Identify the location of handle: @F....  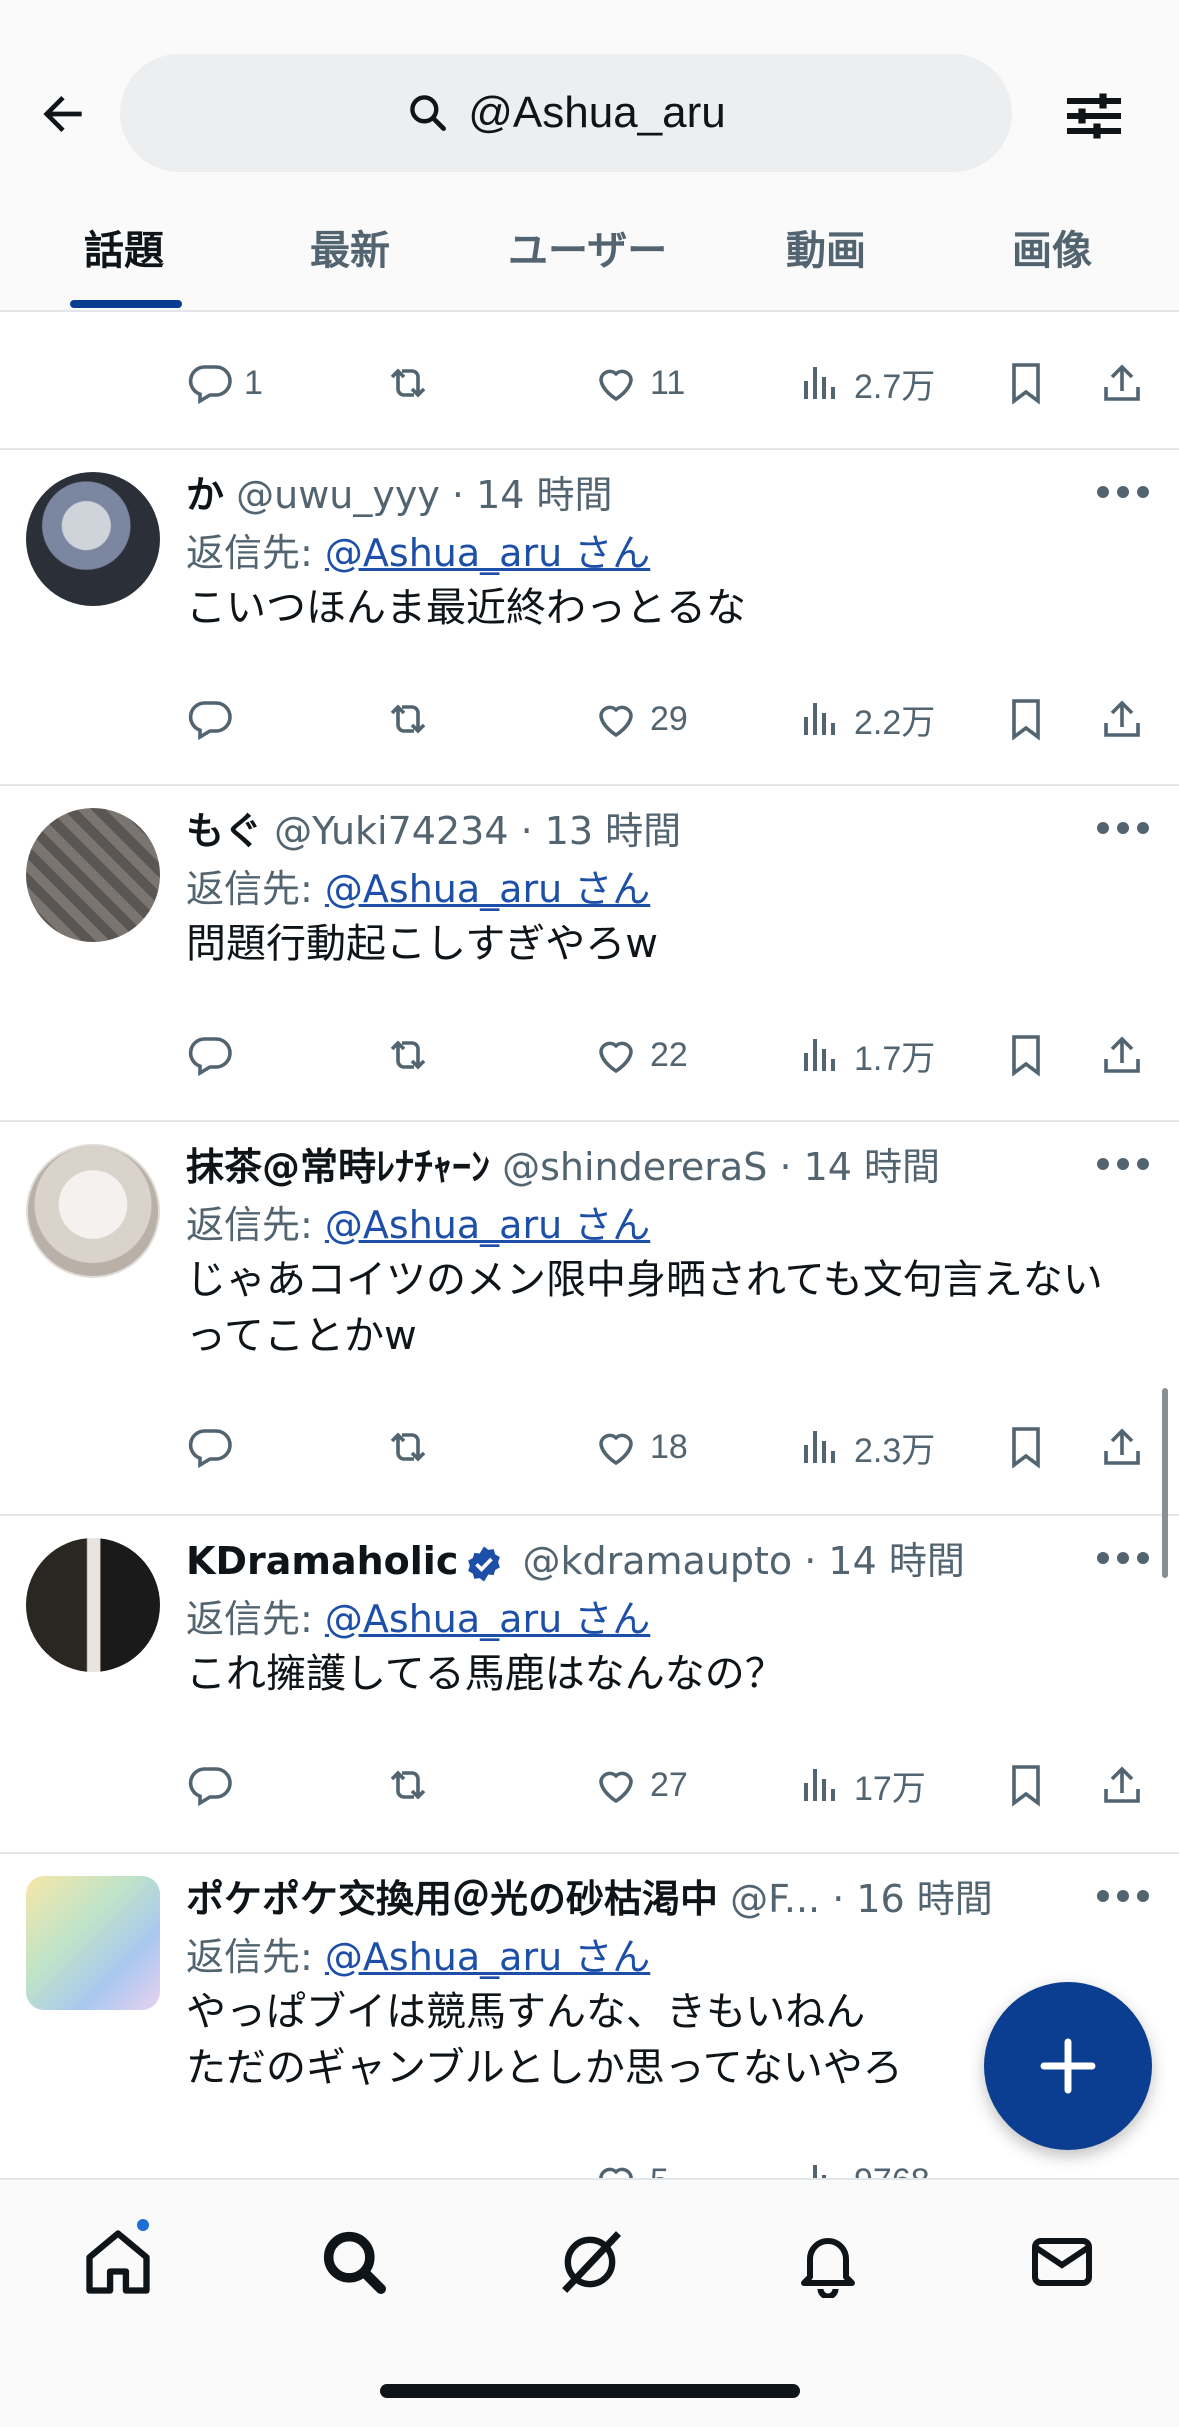
(775, 1899).